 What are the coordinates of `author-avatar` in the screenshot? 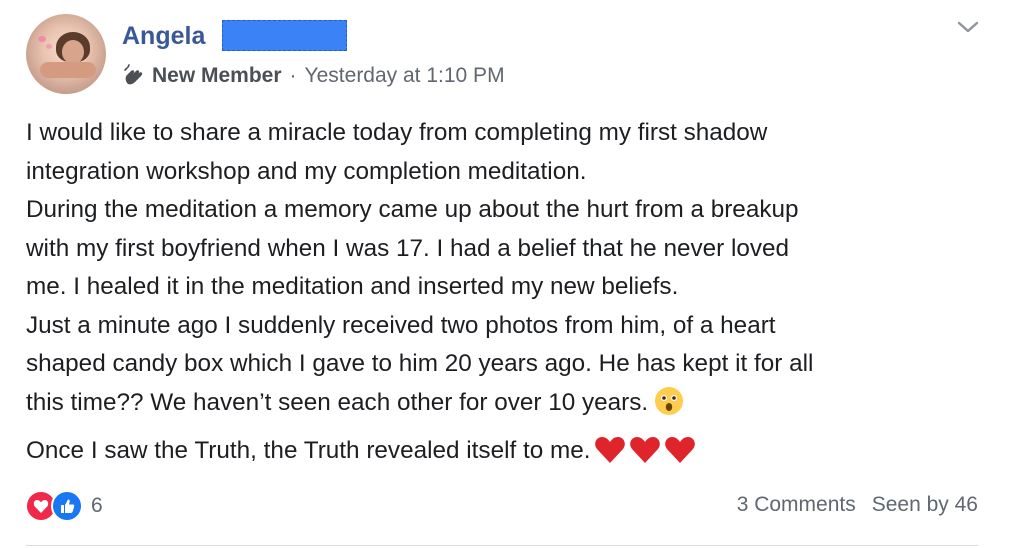 It's located at (66, 54).